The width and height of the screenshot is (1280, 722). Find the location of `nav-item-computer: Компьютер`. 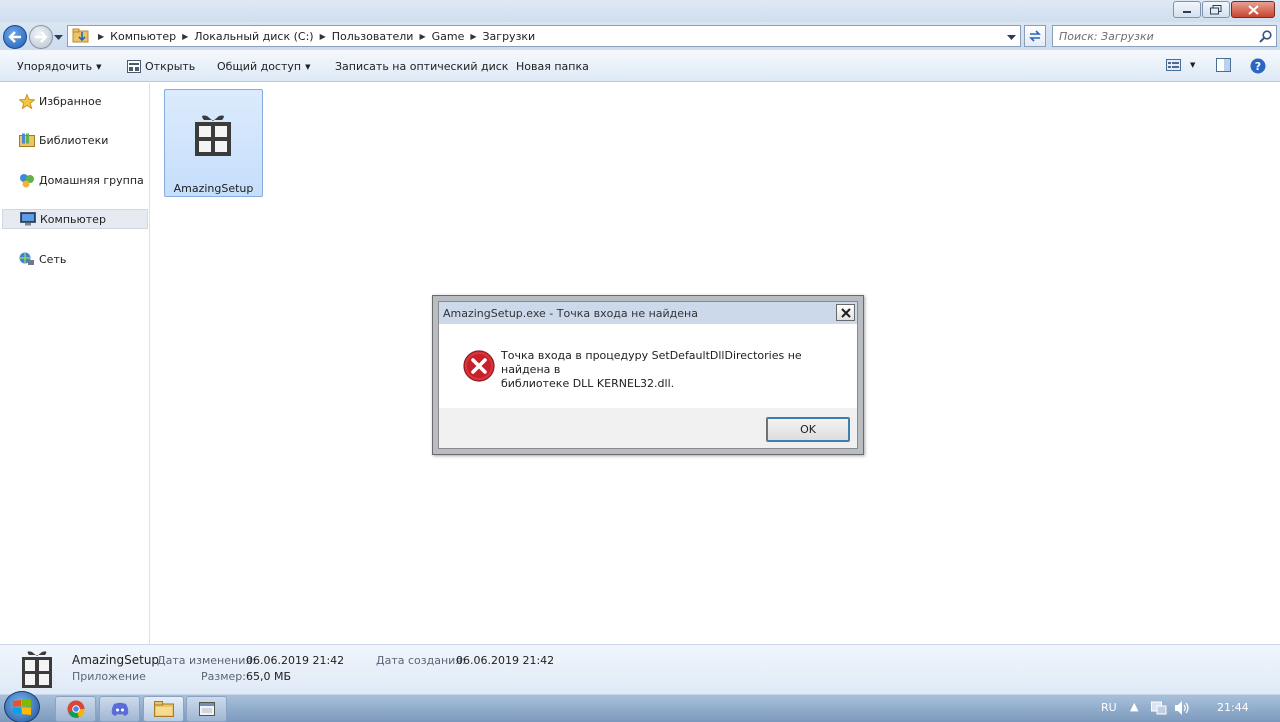

nav-item-computer: Компьютер is located at coordinates (75, 219).